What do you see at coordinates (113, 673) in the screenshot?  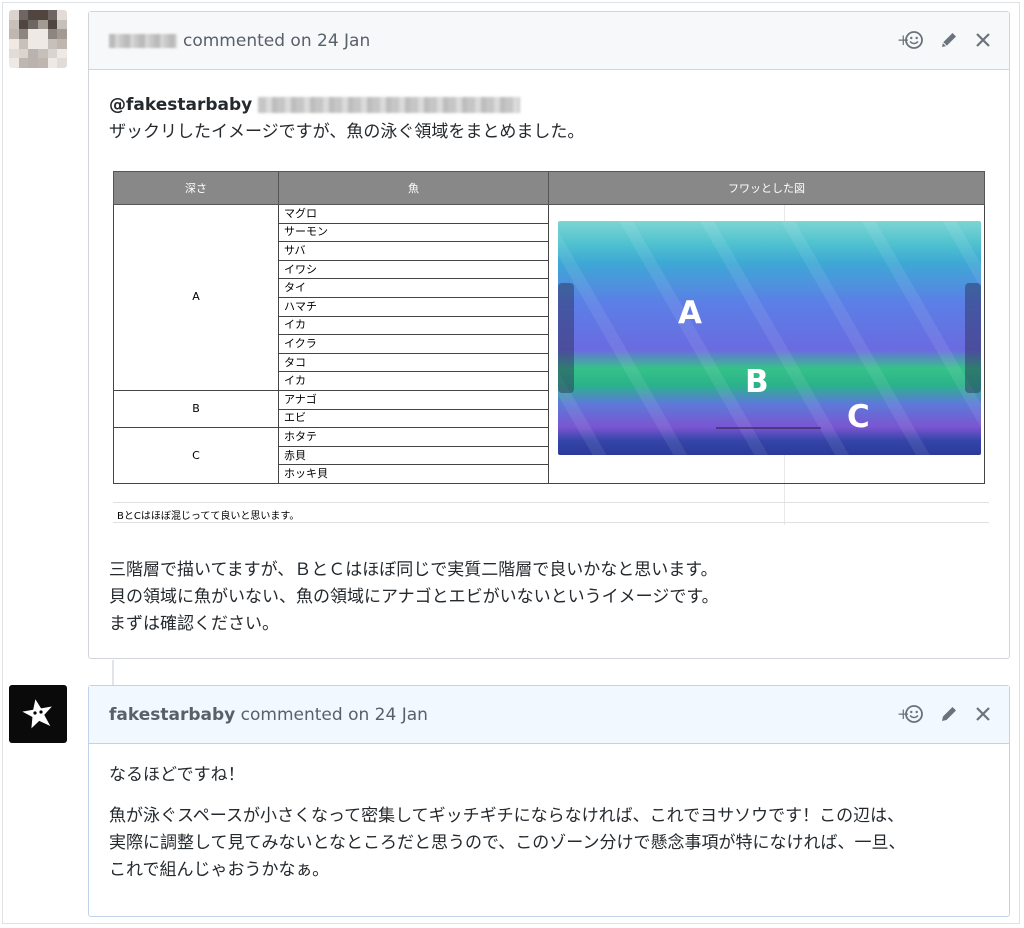 I see `timeline-line` at bounding box center [113, 673].